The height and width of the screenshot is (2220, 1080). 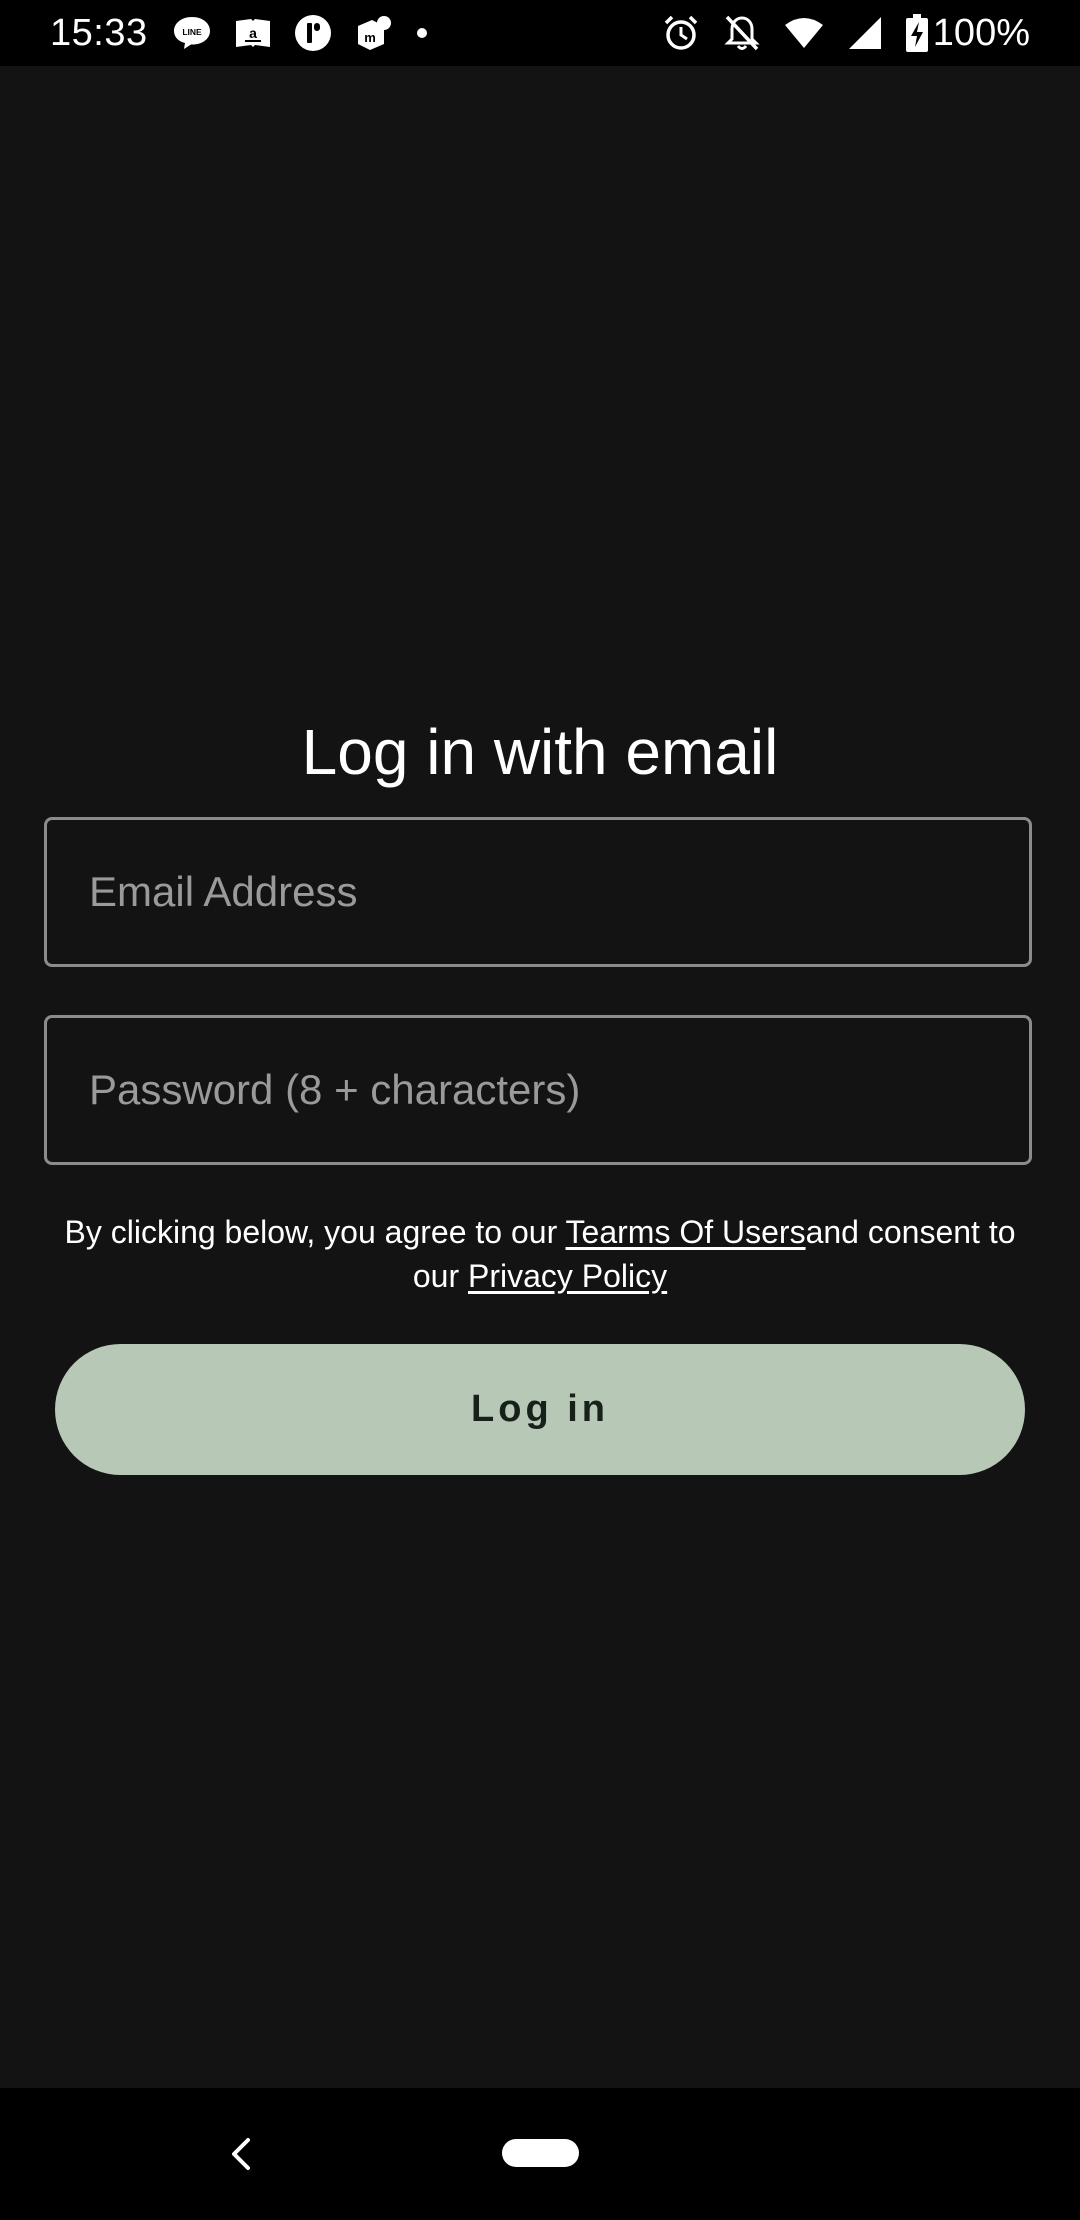 What do you see at coordinates (681, 33) in the screenshot?
I see `alarm-icon` at bounding box center [681, 33].